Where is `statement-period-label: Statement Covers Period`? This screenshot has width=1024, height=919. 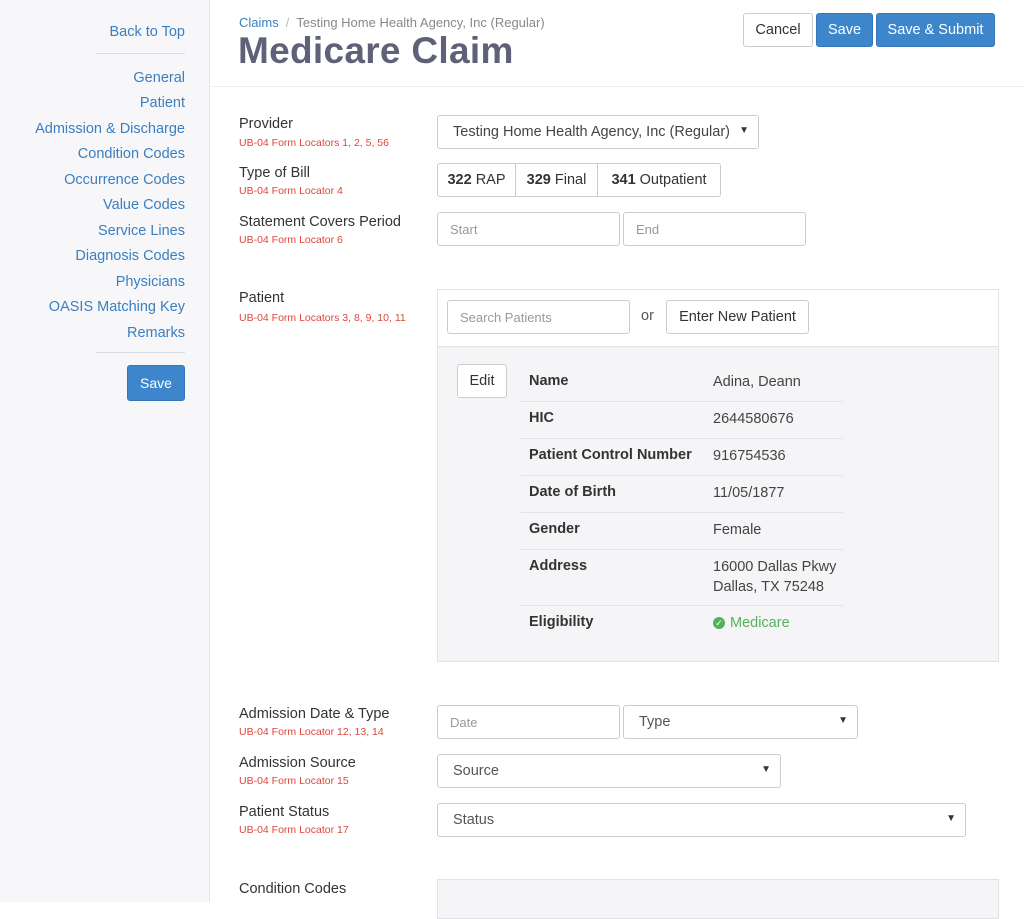
statement-period-label: Statement Covers Period is located at coordinates (320, 222).